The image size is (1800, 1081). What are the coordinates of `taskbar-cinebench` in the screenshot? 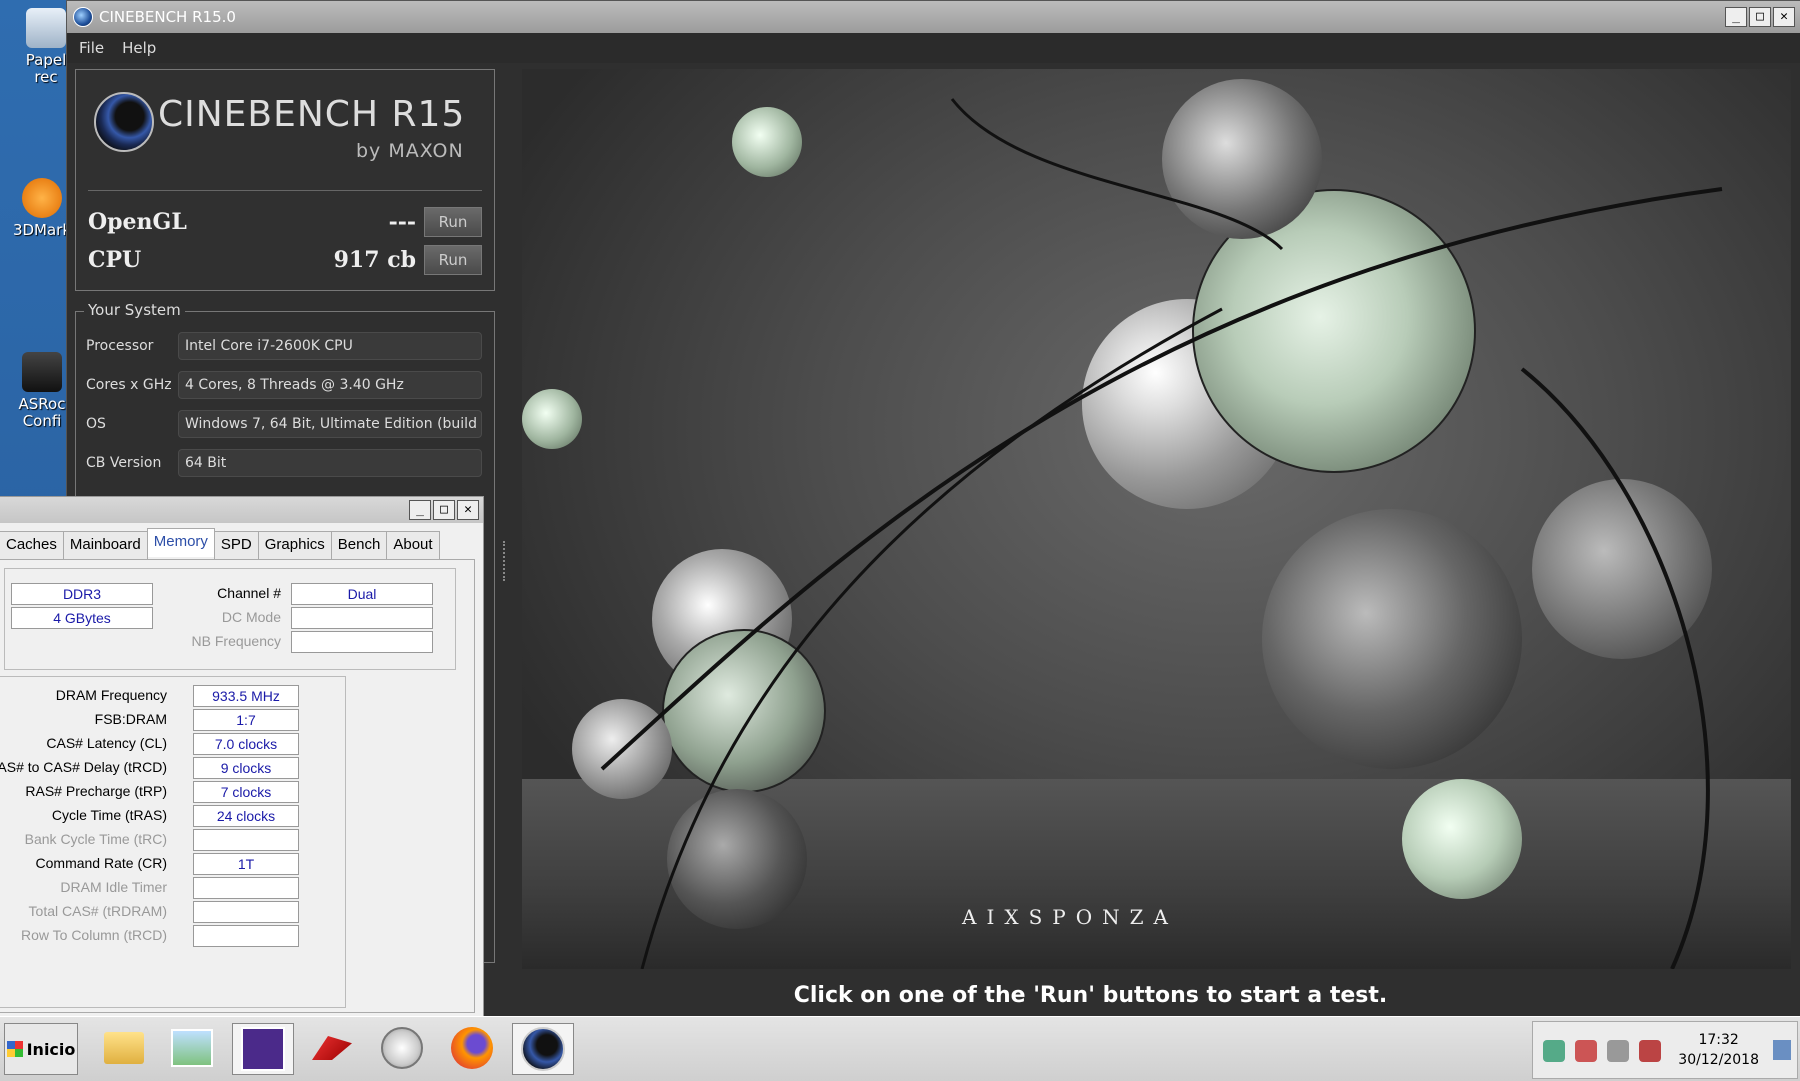 It's located at (543, 1049).